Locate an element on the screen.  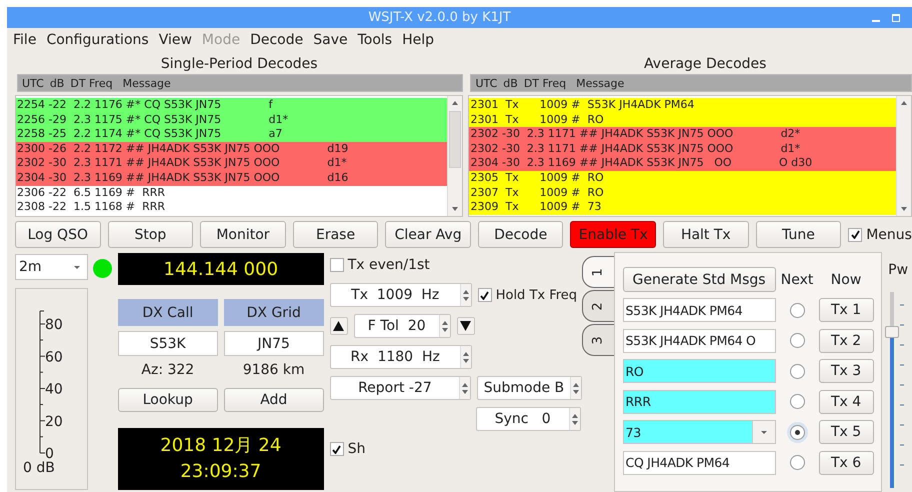
decode-row: 2256 -29 2.3 1175 #* CQ S53K JN75 d1* is located at coordinates (232, 120).